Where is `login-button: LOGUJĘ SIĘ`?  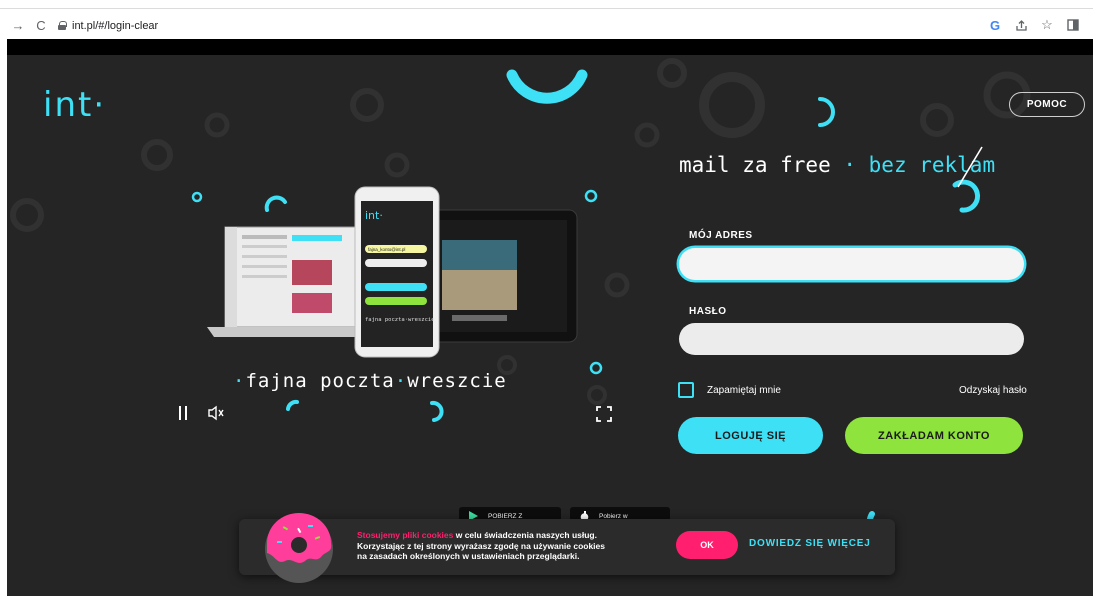
login-button: LOGUJĘ SIĘ is located at coordinates (750, 435).